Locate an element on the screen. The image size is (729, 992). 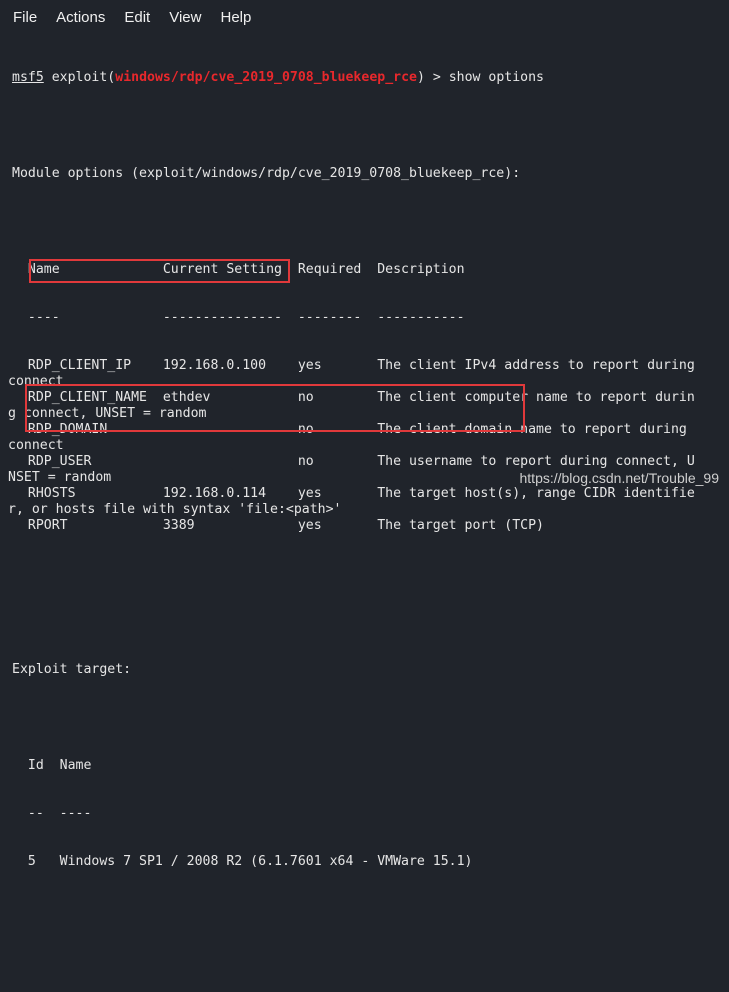
exploit-target-header: Exploit target: is located at coordinates (72, 669).